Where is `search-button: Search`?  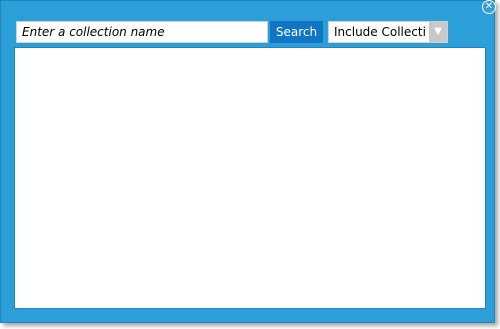
search-button: Search is located at coordinates (296, 32).